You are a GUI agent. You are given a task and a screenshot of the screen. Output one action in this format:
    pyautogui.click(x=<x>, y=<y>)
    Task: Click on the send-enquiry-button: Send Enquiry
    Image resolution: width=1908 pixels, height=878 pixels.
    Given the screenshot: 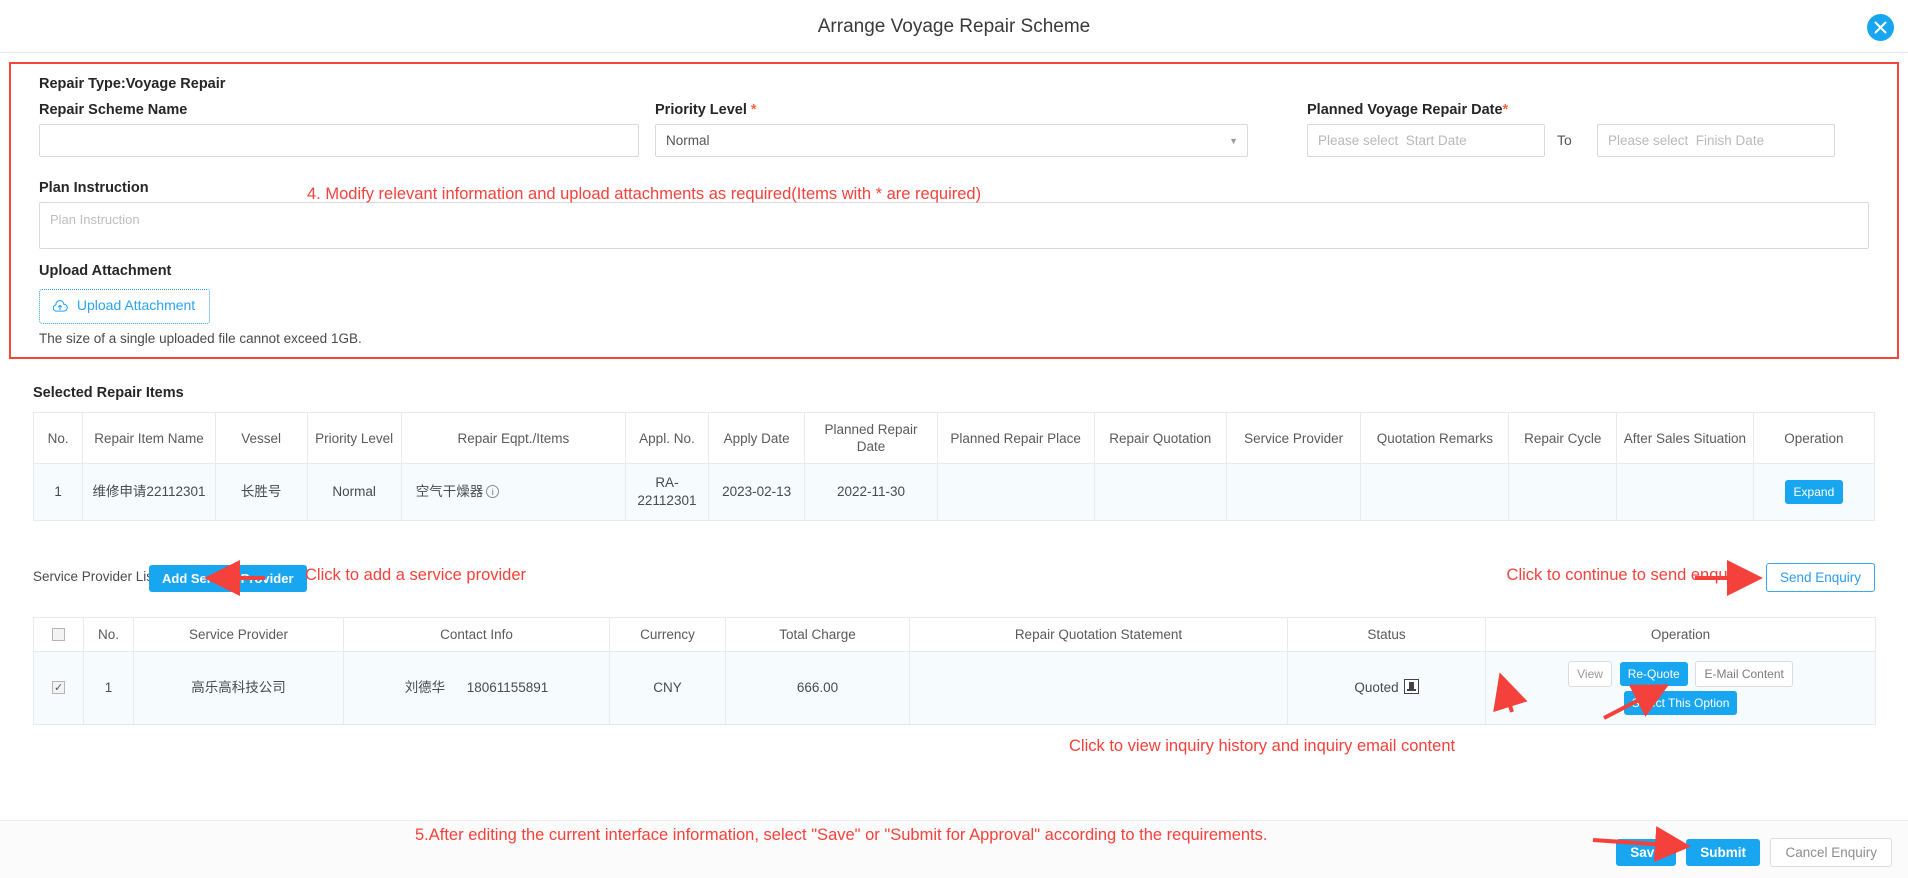 What is the action you would take?
    pyautogui.click(x=1820, y=577)
    